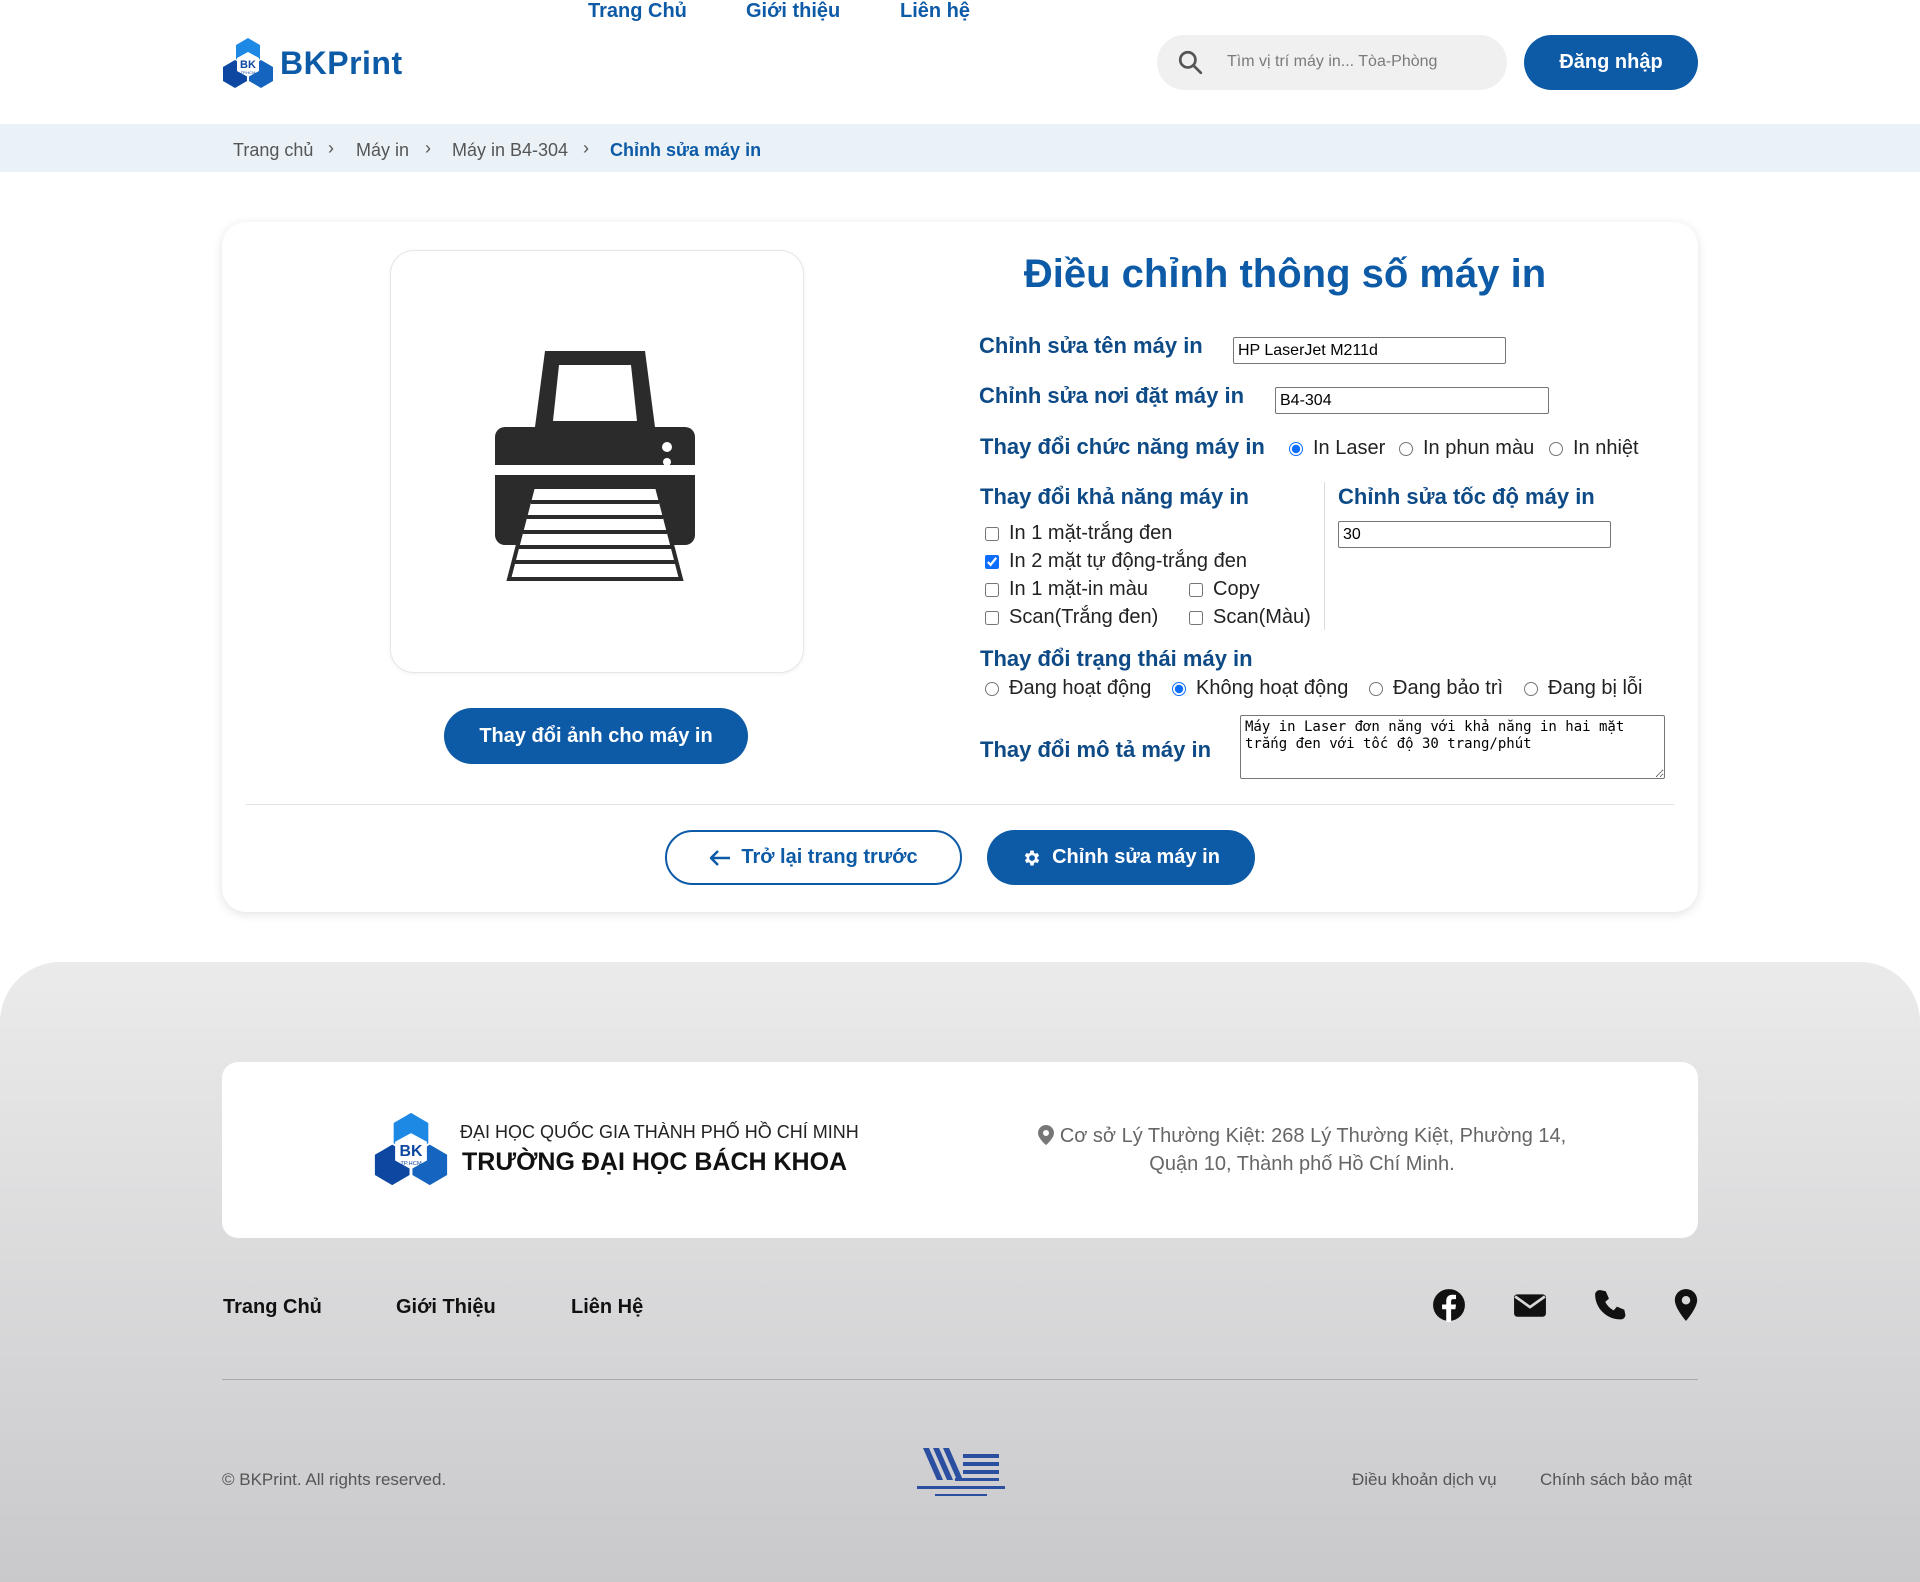 The height and width of the screenshot is (1582, 1920). What do you see at coordinates (272, 1307) in the screenshot?
I see `footer-link-home: Trang Chủ` at bounding box center [272, 1307].